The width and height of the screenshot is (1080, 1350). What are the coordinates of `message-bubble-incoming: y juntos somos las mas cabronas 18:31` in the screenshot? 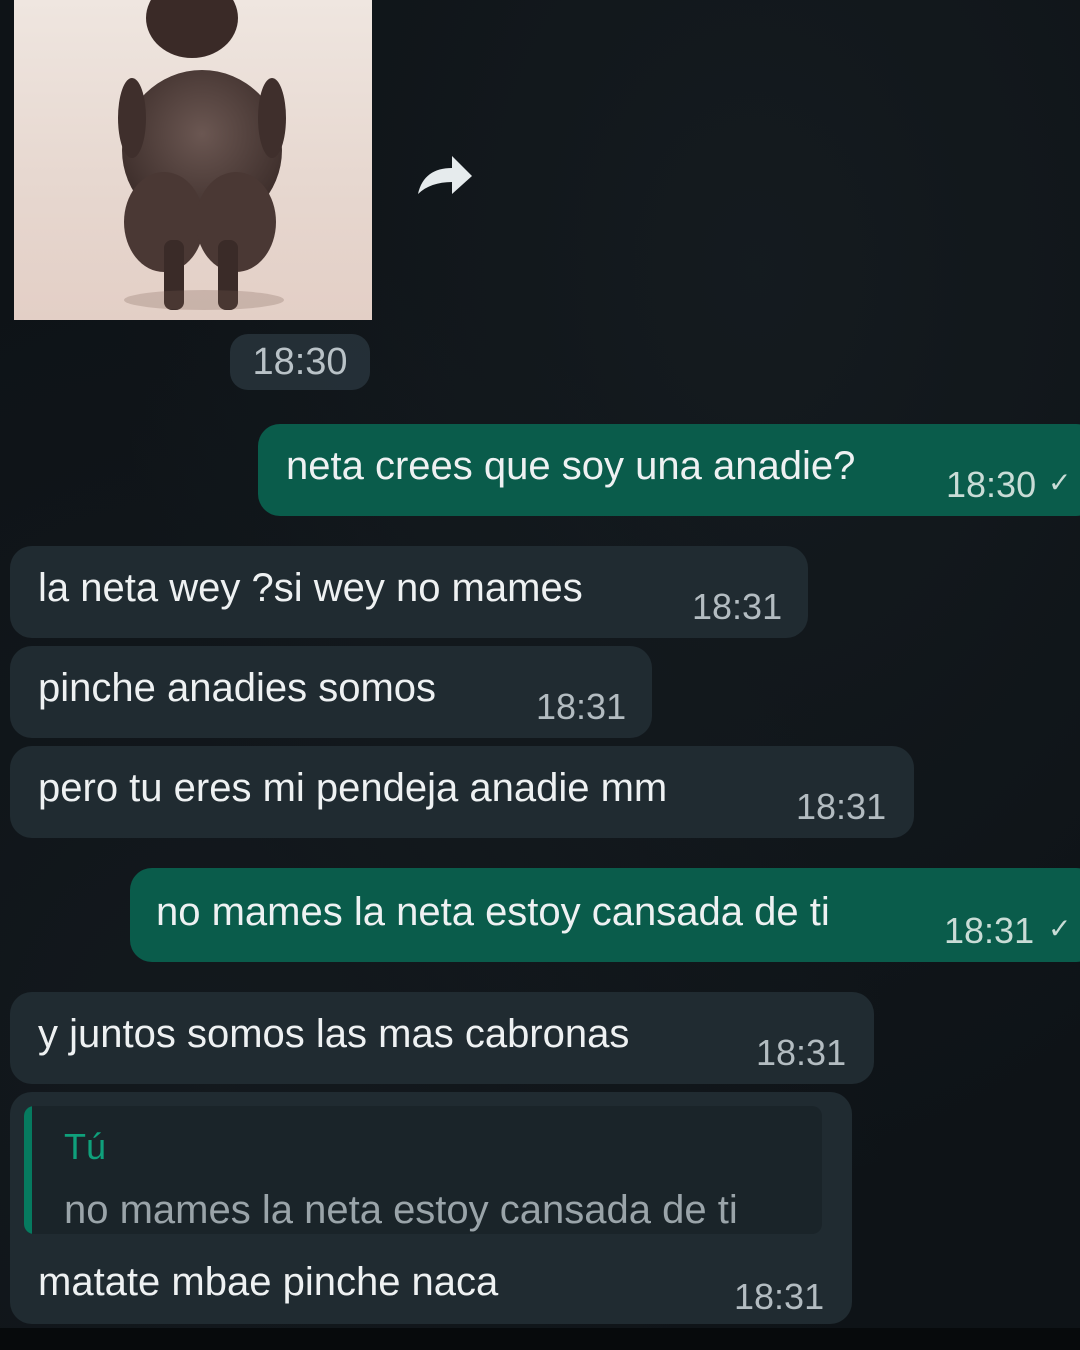 It's located at (442, 1038).